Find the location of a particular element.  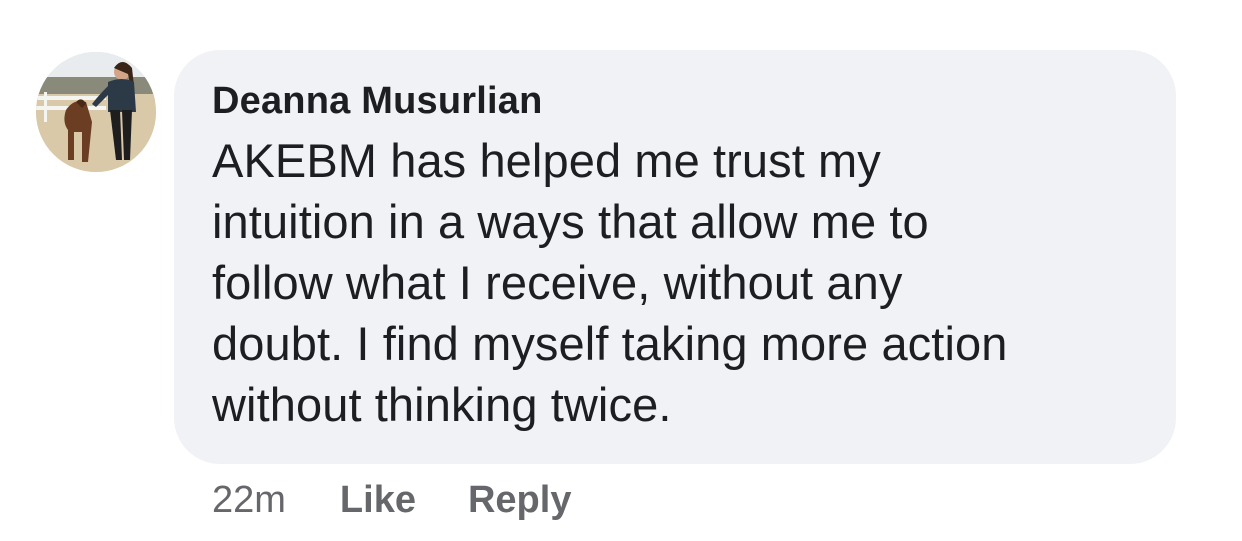

reply-button: Reply is located at coordinates (519, 500).